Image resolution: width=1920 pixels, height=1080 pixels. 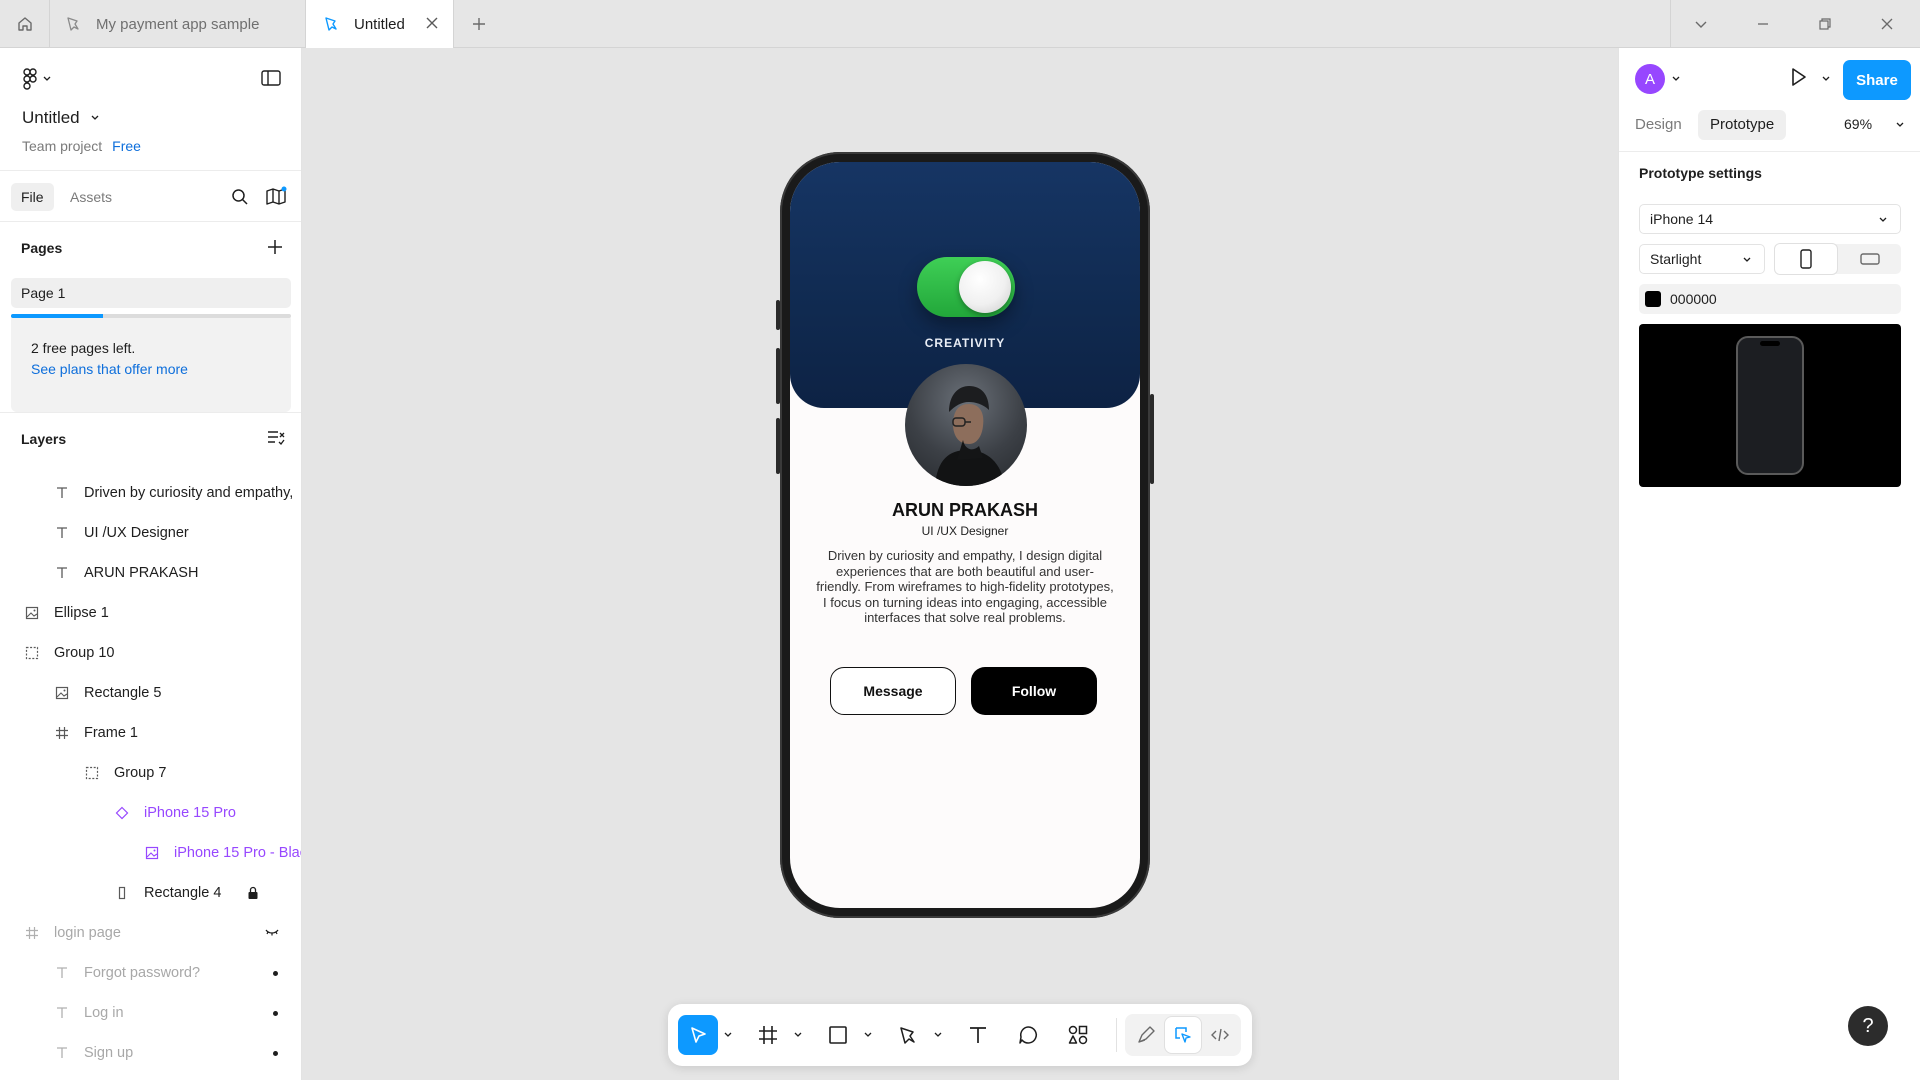 I want to click on device-select: iPhone 14, so click(x=1770, y=219).